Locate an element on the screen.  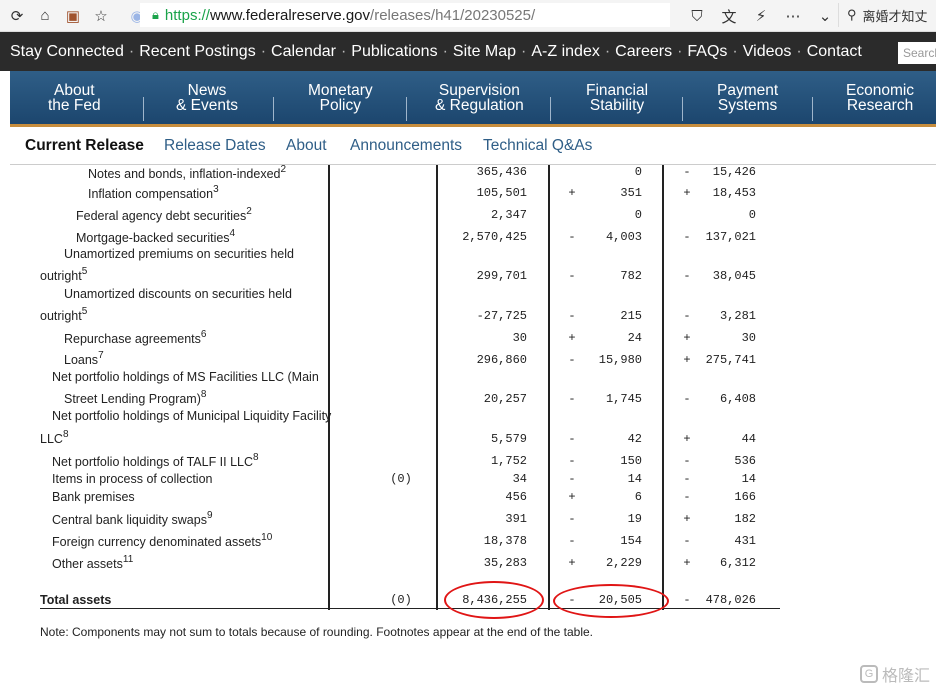
main-nav-news-l2: & Events is located at coordinates (207, 105).